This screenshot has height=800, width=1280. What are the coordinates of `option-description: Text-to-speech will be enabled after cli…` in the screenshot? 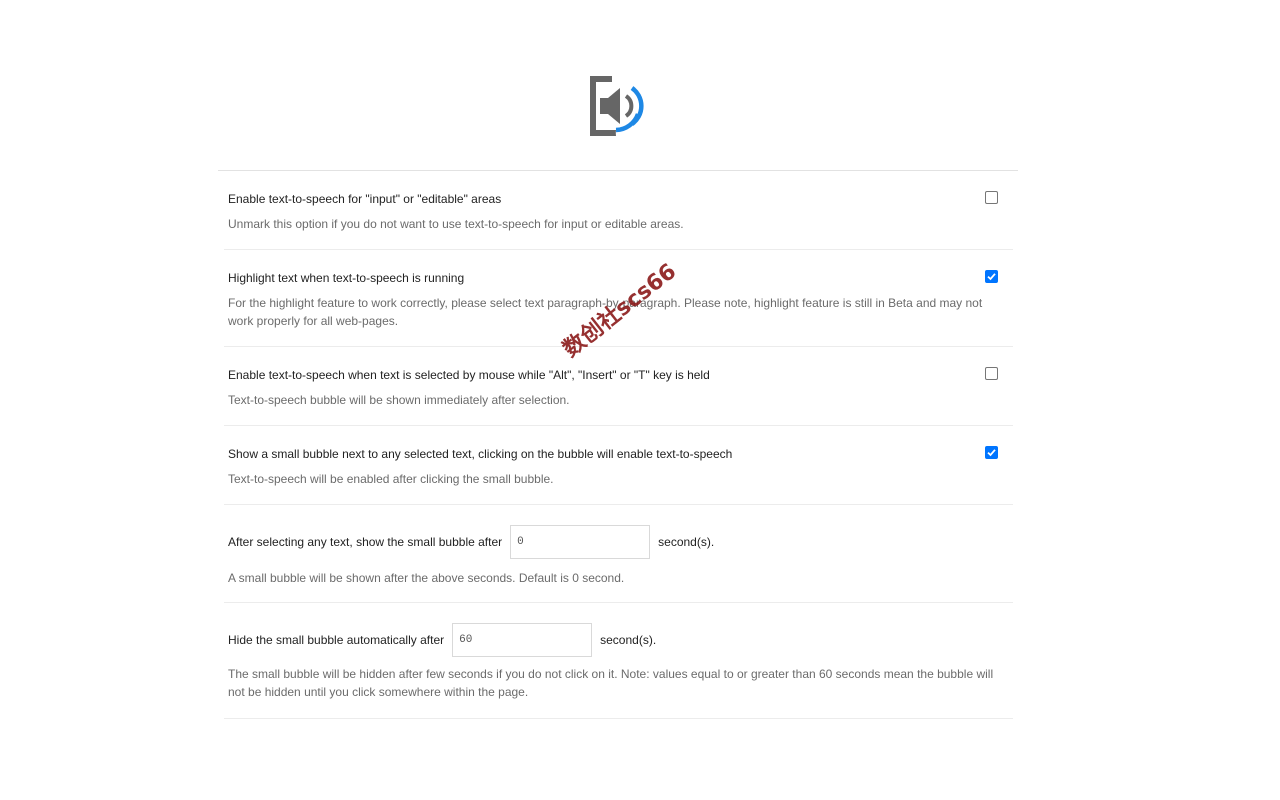 It's located at (391, 479).